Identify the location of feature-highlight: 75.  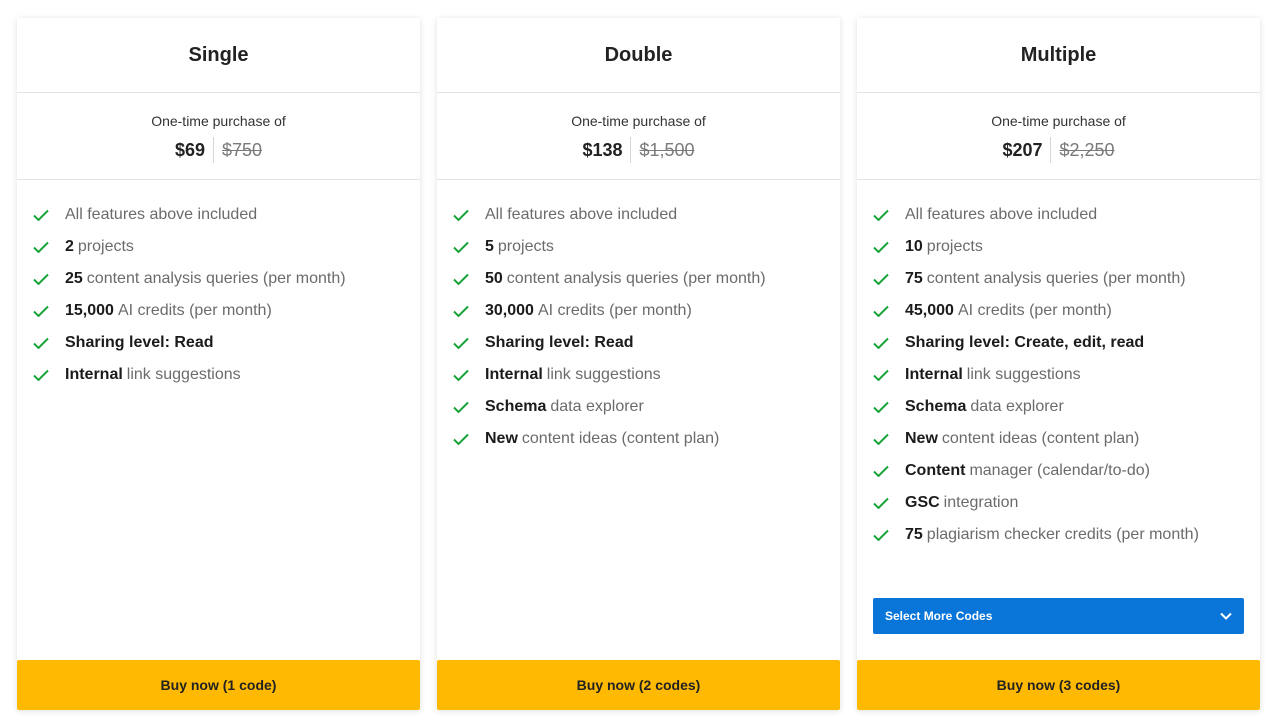
(914, 278).